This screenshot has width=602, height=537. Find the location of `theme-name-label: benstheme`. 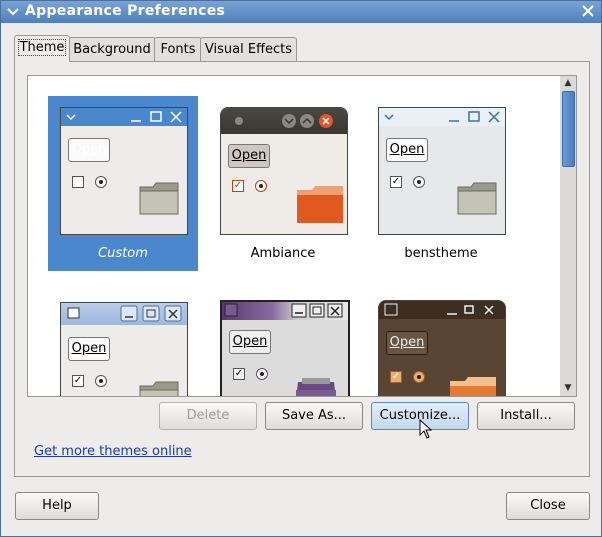

theme-name-label: benstheme is located at coordinates (441, 253).